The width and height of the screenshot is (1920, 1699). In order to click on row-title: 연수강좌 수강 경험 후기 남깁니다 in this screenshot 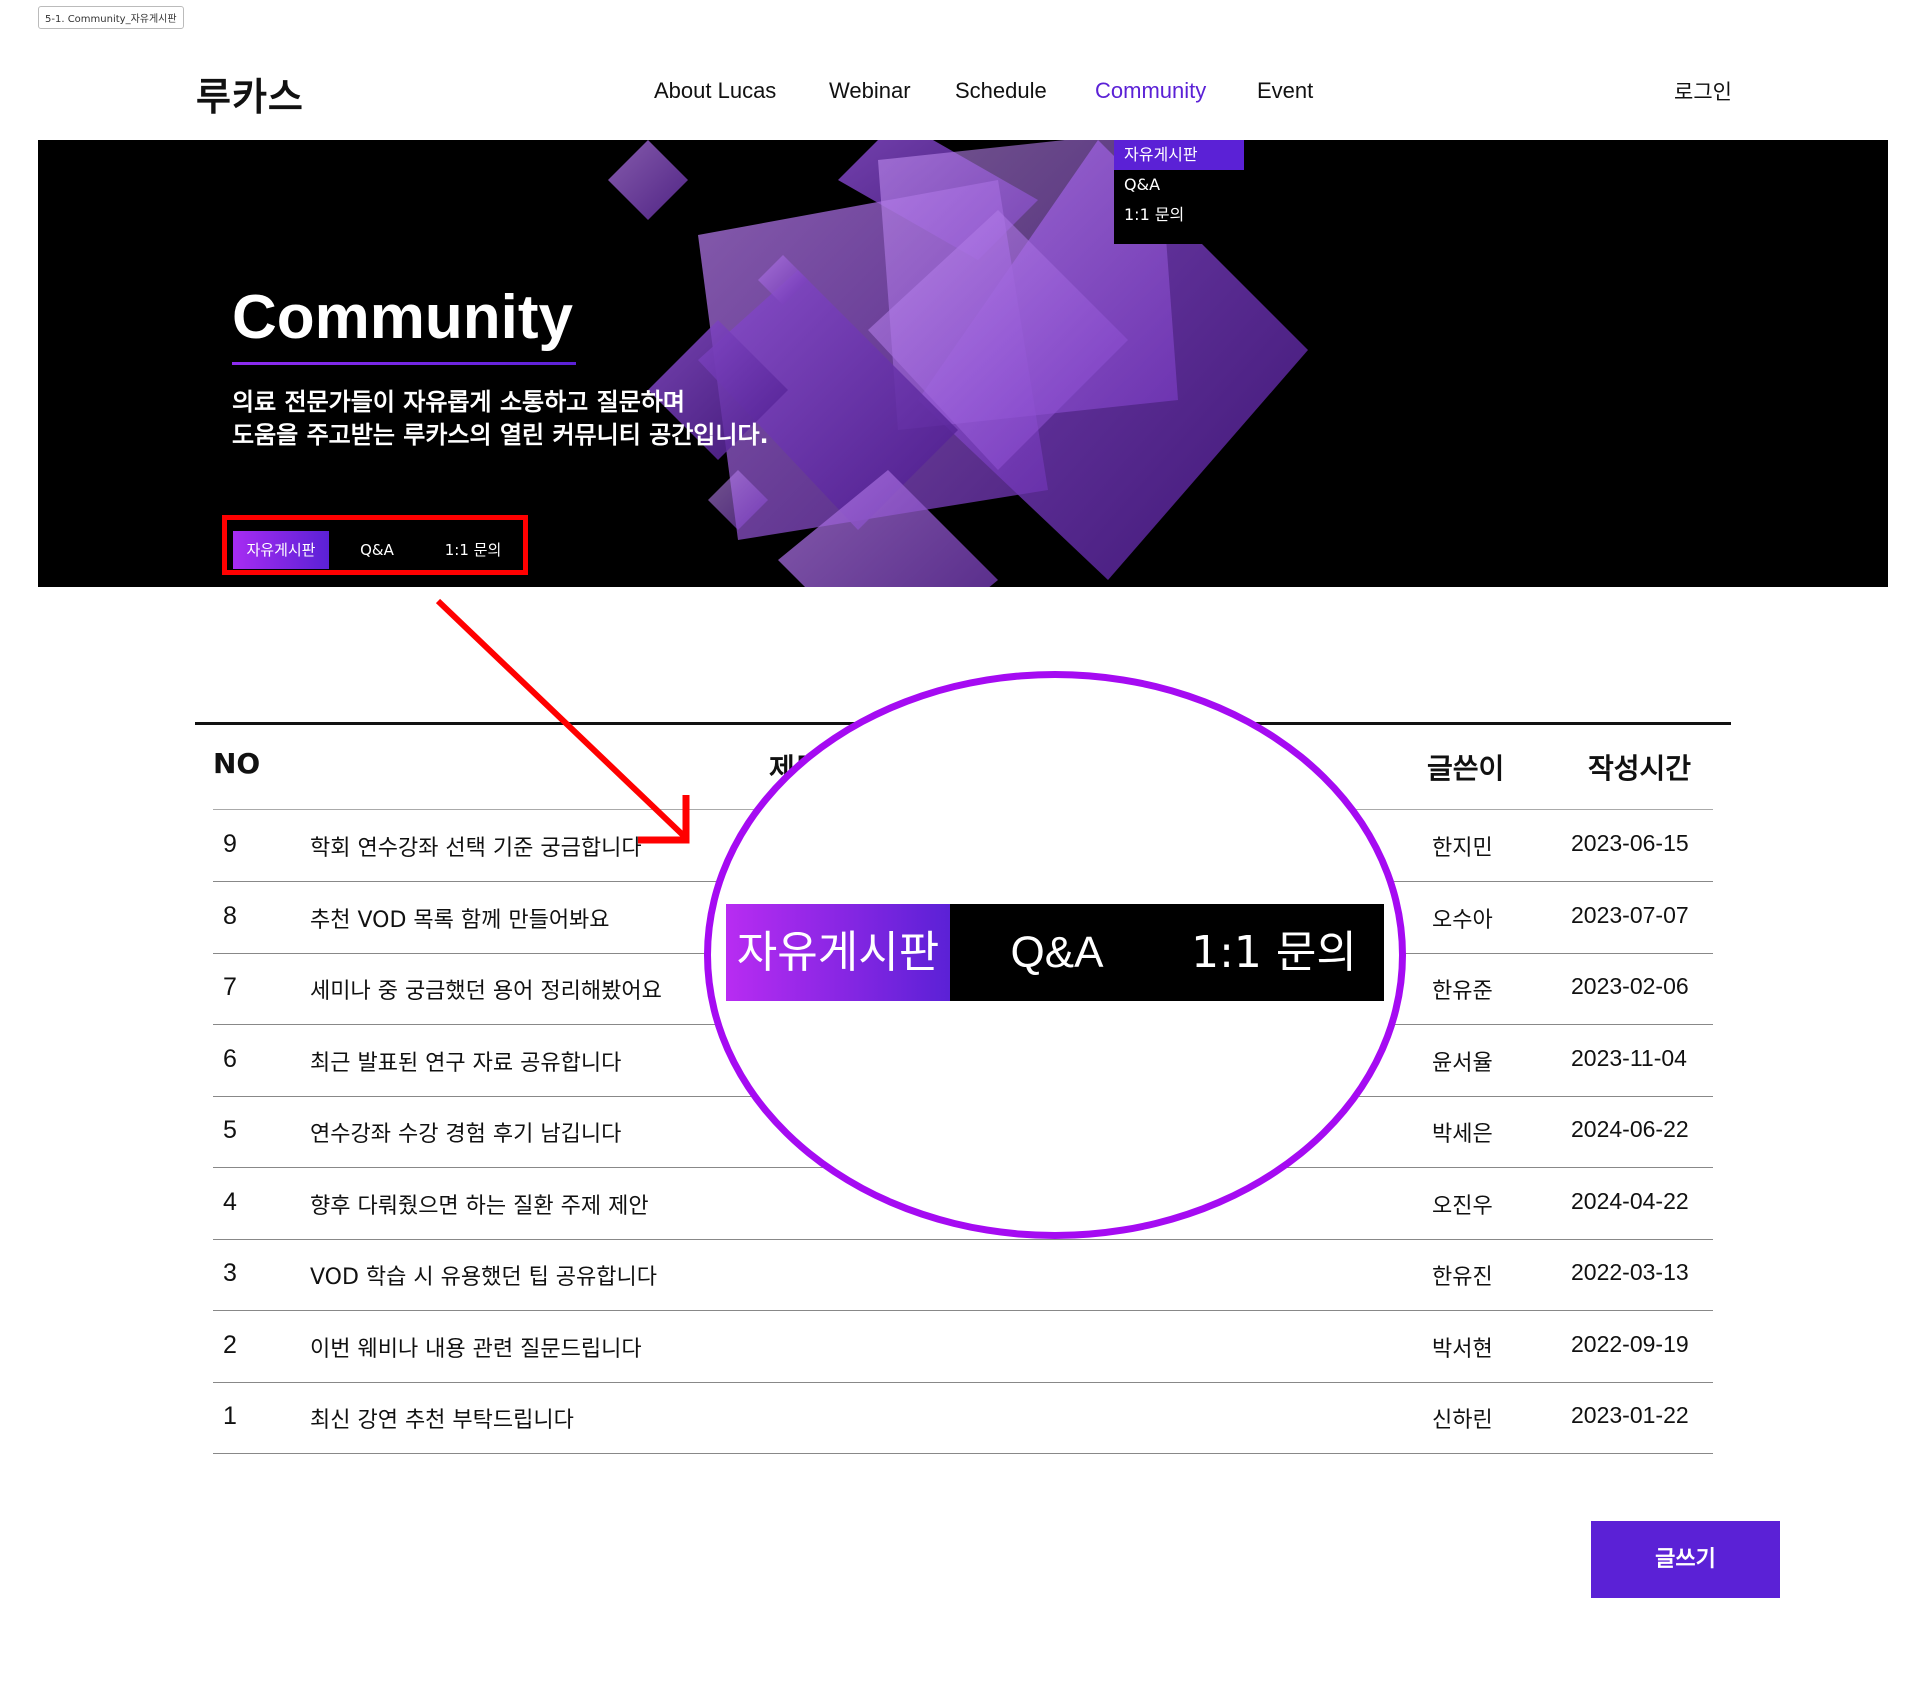, I will do `click(465, 1132)`.